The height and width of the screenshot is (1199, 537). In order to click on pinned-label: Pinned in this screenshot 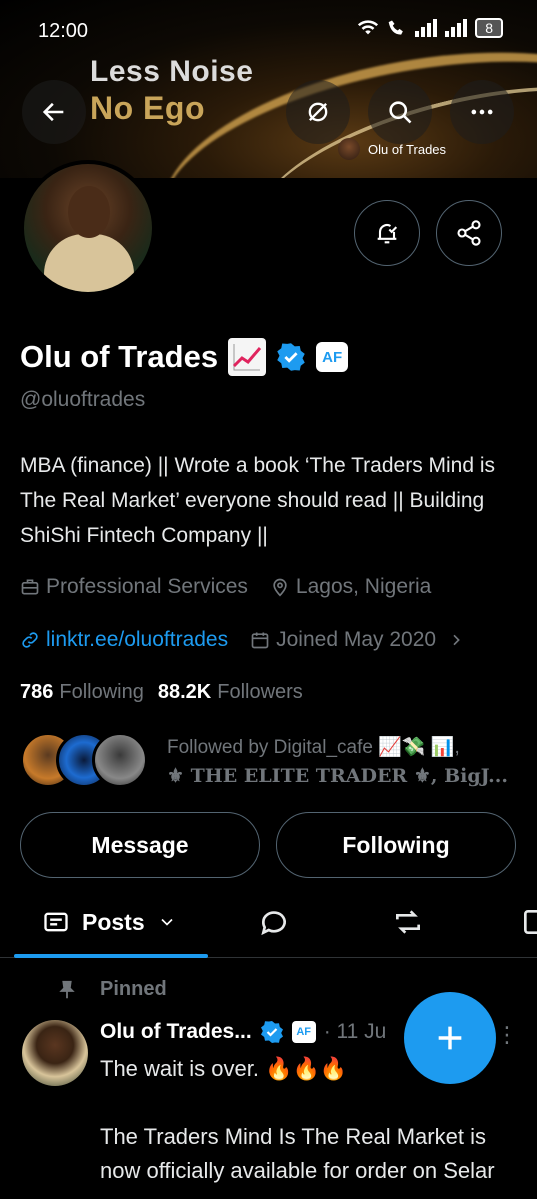, I will do `click(133, 989)`.